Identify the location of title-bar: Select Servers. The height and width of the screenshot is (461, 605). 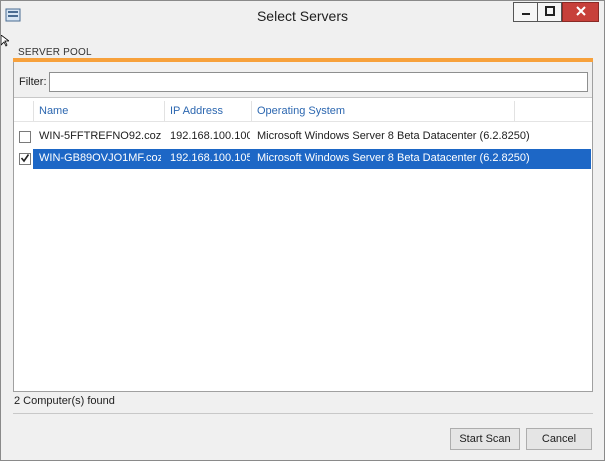
(302, 15).